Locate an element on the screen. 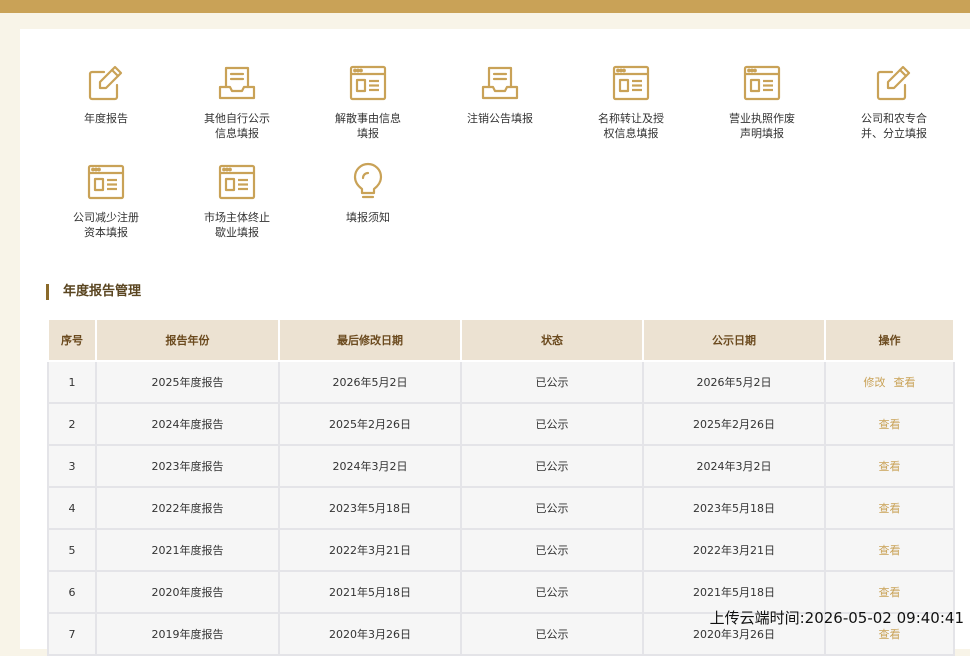 This screenshot has width=970, height=656. service-tile: 年度报告 is located at coordinates (106, 94).